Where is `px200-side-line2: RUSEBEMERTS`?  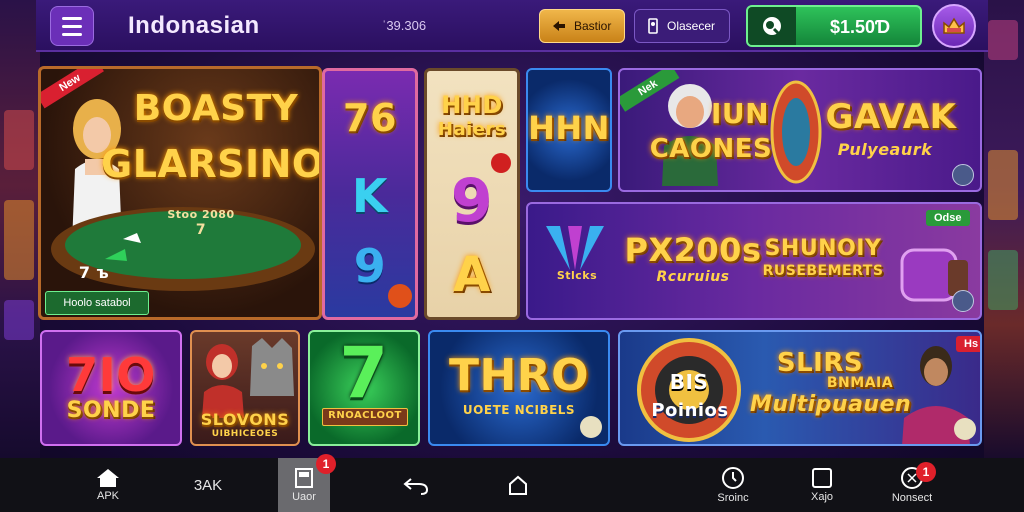 px200-side-line2: RUSEBEMERTS is located at coordinates (823, 271).